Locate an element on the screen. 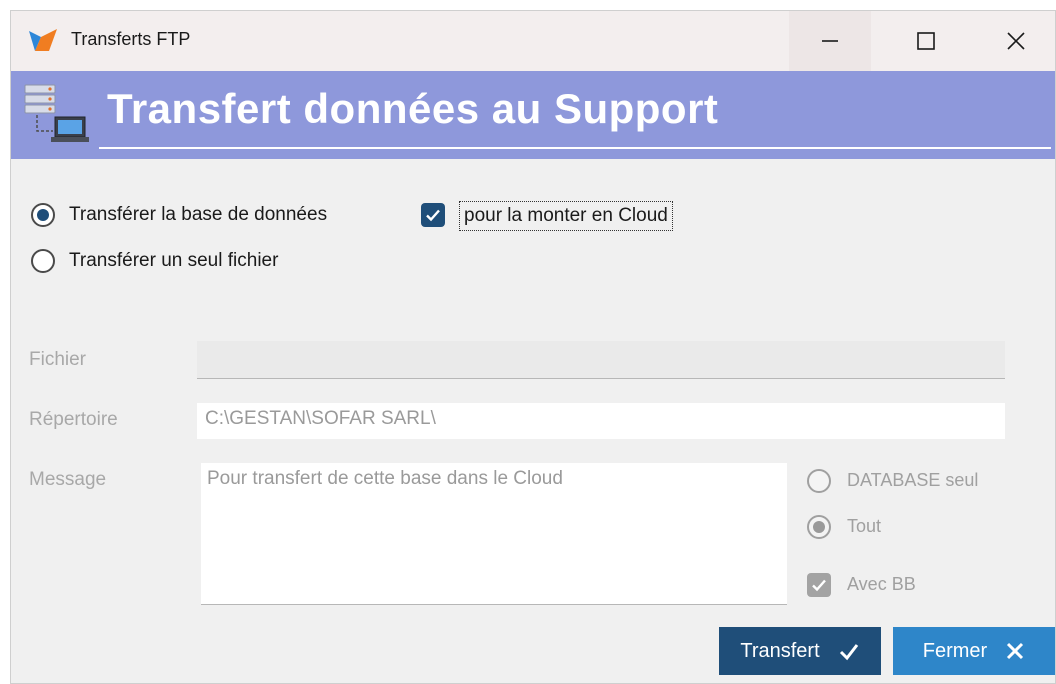 The width and height of the screenshot is (1056, 684). transfert-button-label: Transfert is located at coordinates (780, 650).